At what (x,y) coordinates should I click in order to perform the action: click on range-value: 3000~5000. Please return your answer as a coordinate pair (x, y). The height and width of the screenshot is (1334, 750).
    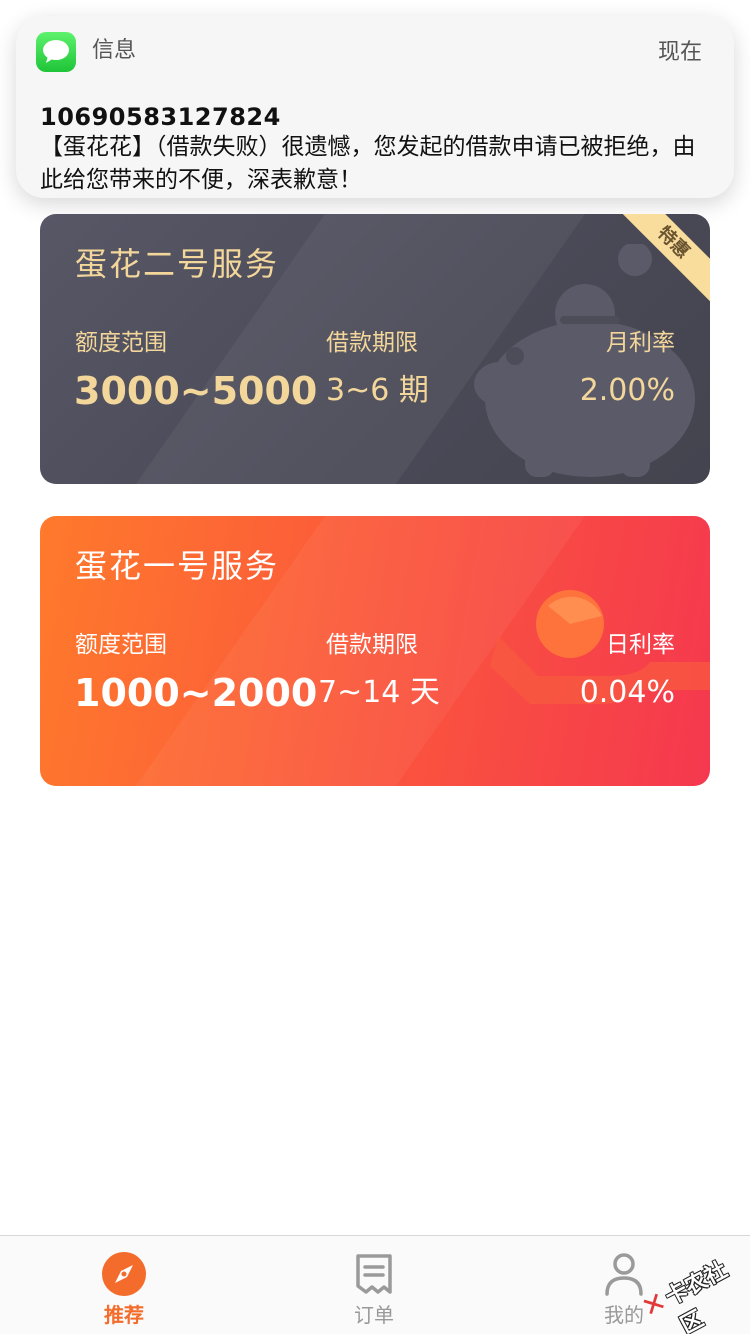
    Looking at the image, I should click on (196, 391).